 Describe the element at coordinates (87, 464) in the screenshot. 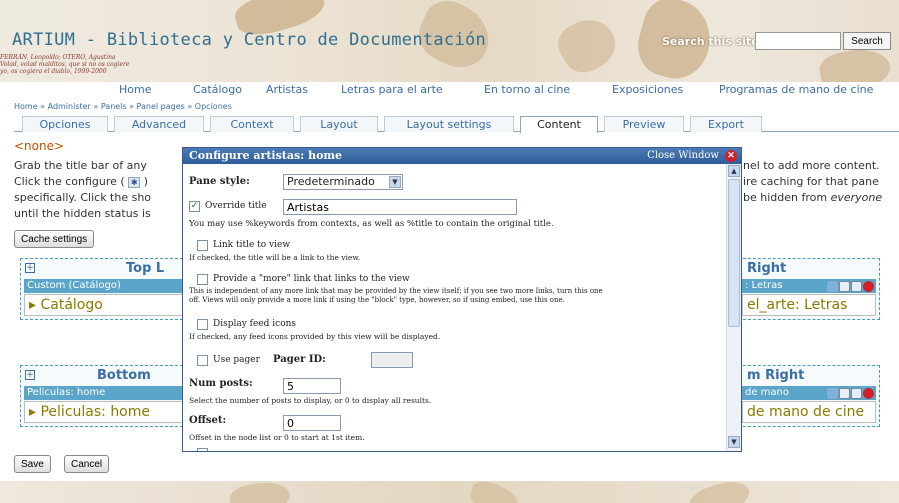

I see `cancel-button: Cancel` at that location.